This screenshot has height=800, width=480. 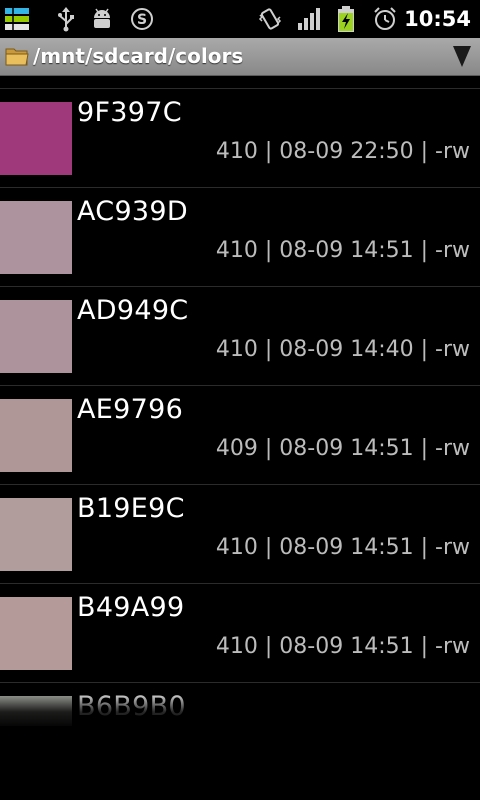 What do you see at coordinates (17, 19) in the screenshot?
I see `stack-app-icon` at bounding box center [17, 19].